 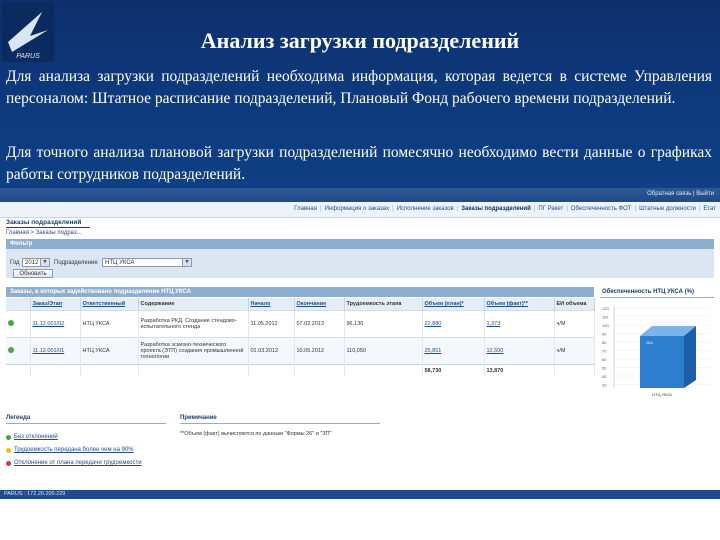 I want to click on legend-item: Без отклонений, so click(x=36, y=437).